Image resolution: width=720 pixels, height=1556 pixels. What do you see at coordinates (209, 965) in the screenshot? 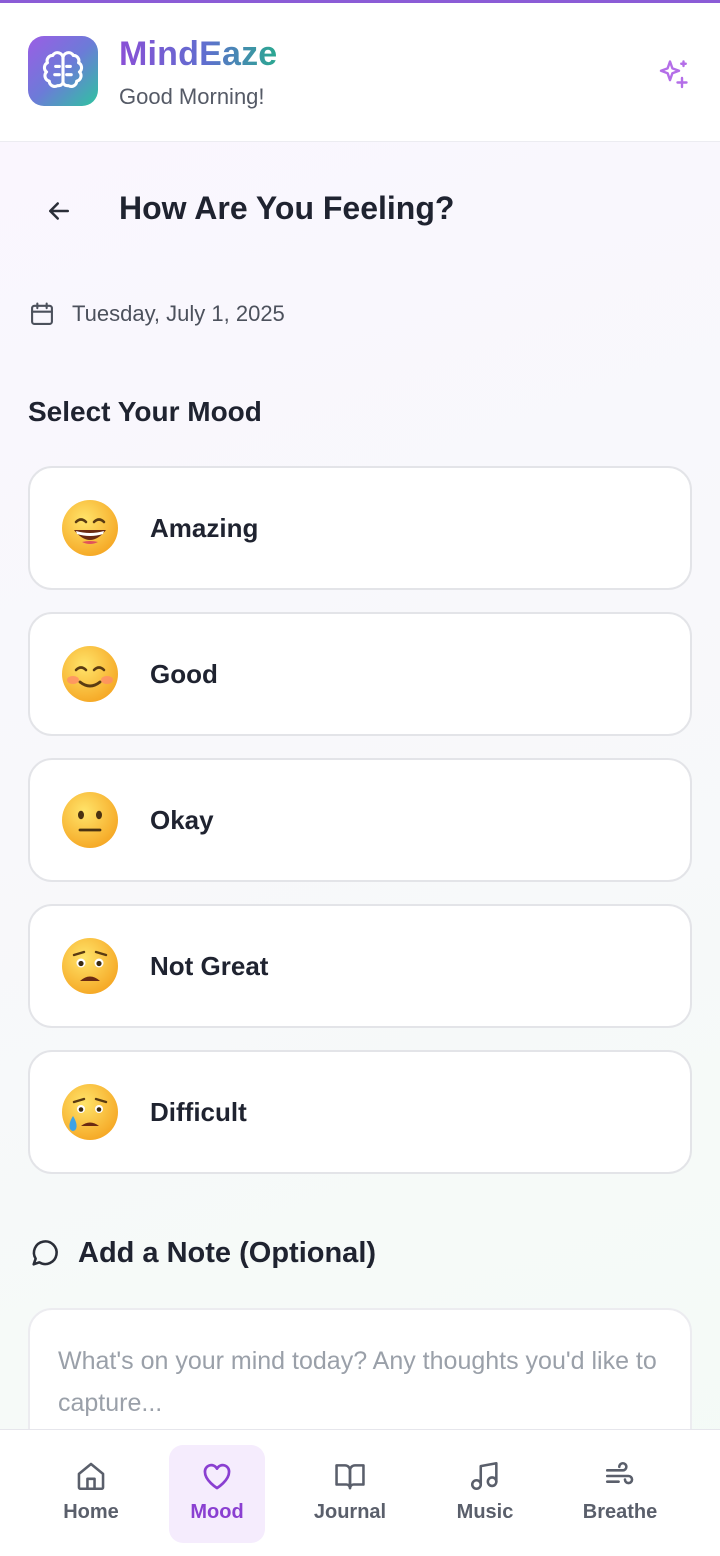
I see `mood-label: Not Great` at bounding box center [209, 965].